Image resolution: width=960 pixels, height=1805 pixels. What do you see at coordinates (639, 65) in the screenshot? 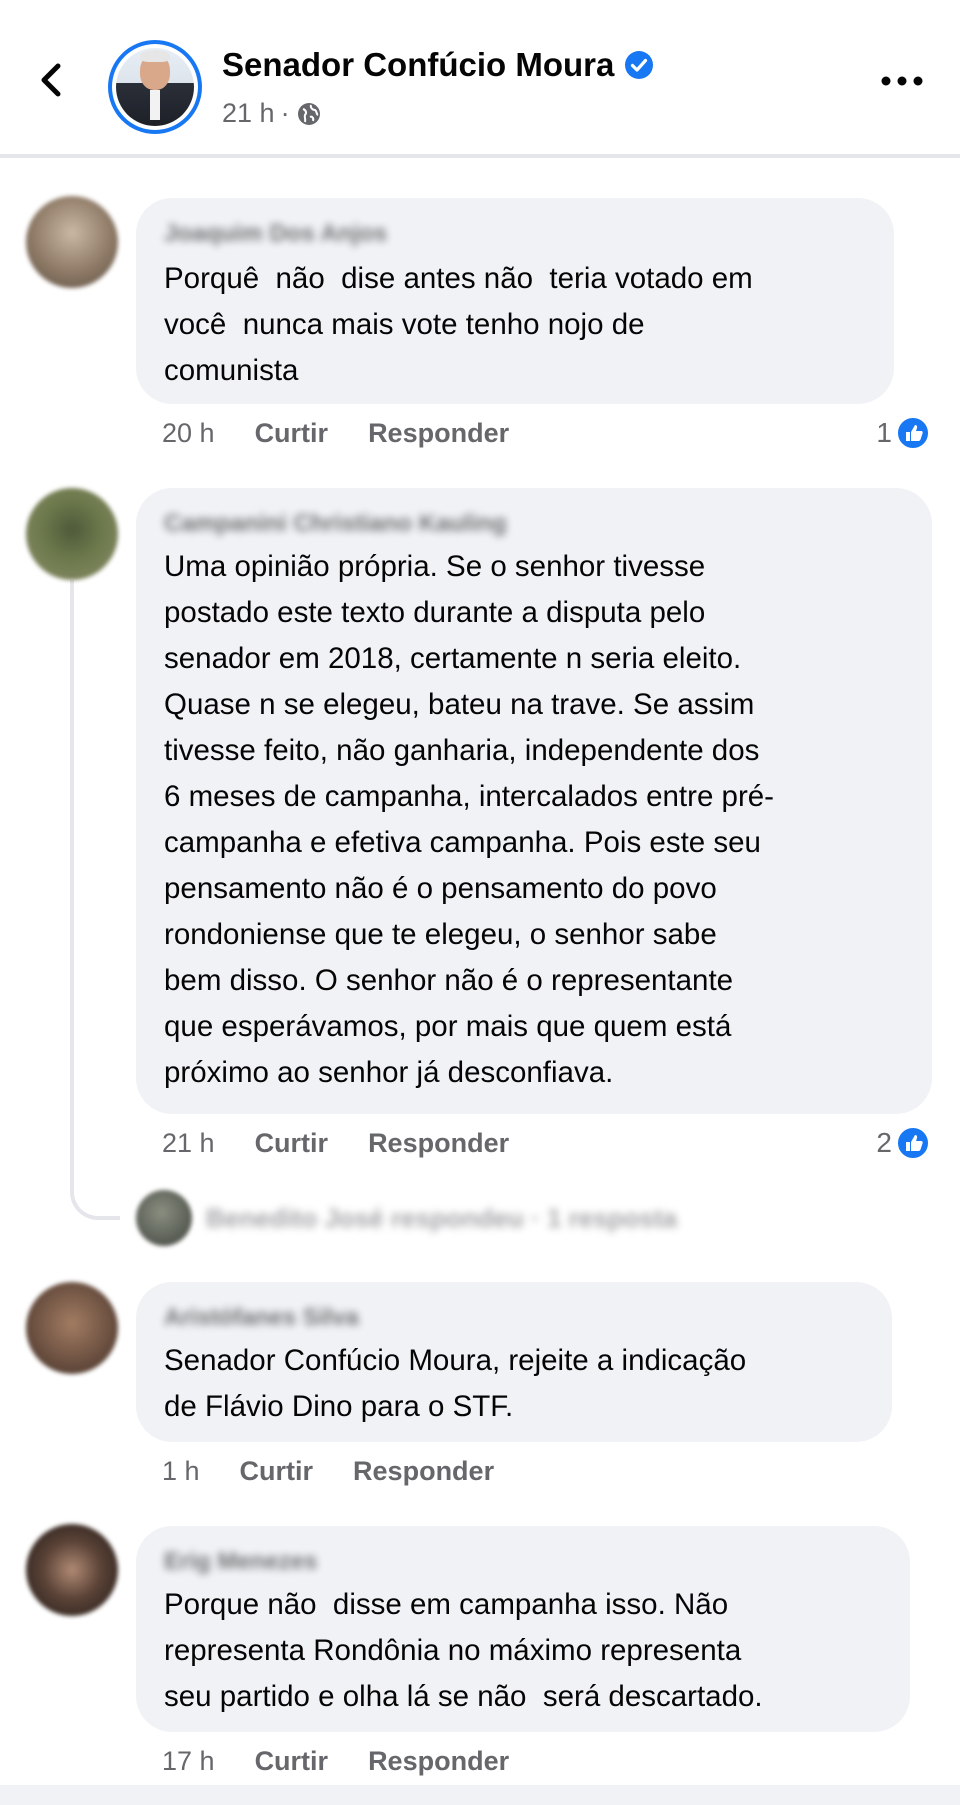
I see `verified-badge-icon` at bounding box center [639, 65].